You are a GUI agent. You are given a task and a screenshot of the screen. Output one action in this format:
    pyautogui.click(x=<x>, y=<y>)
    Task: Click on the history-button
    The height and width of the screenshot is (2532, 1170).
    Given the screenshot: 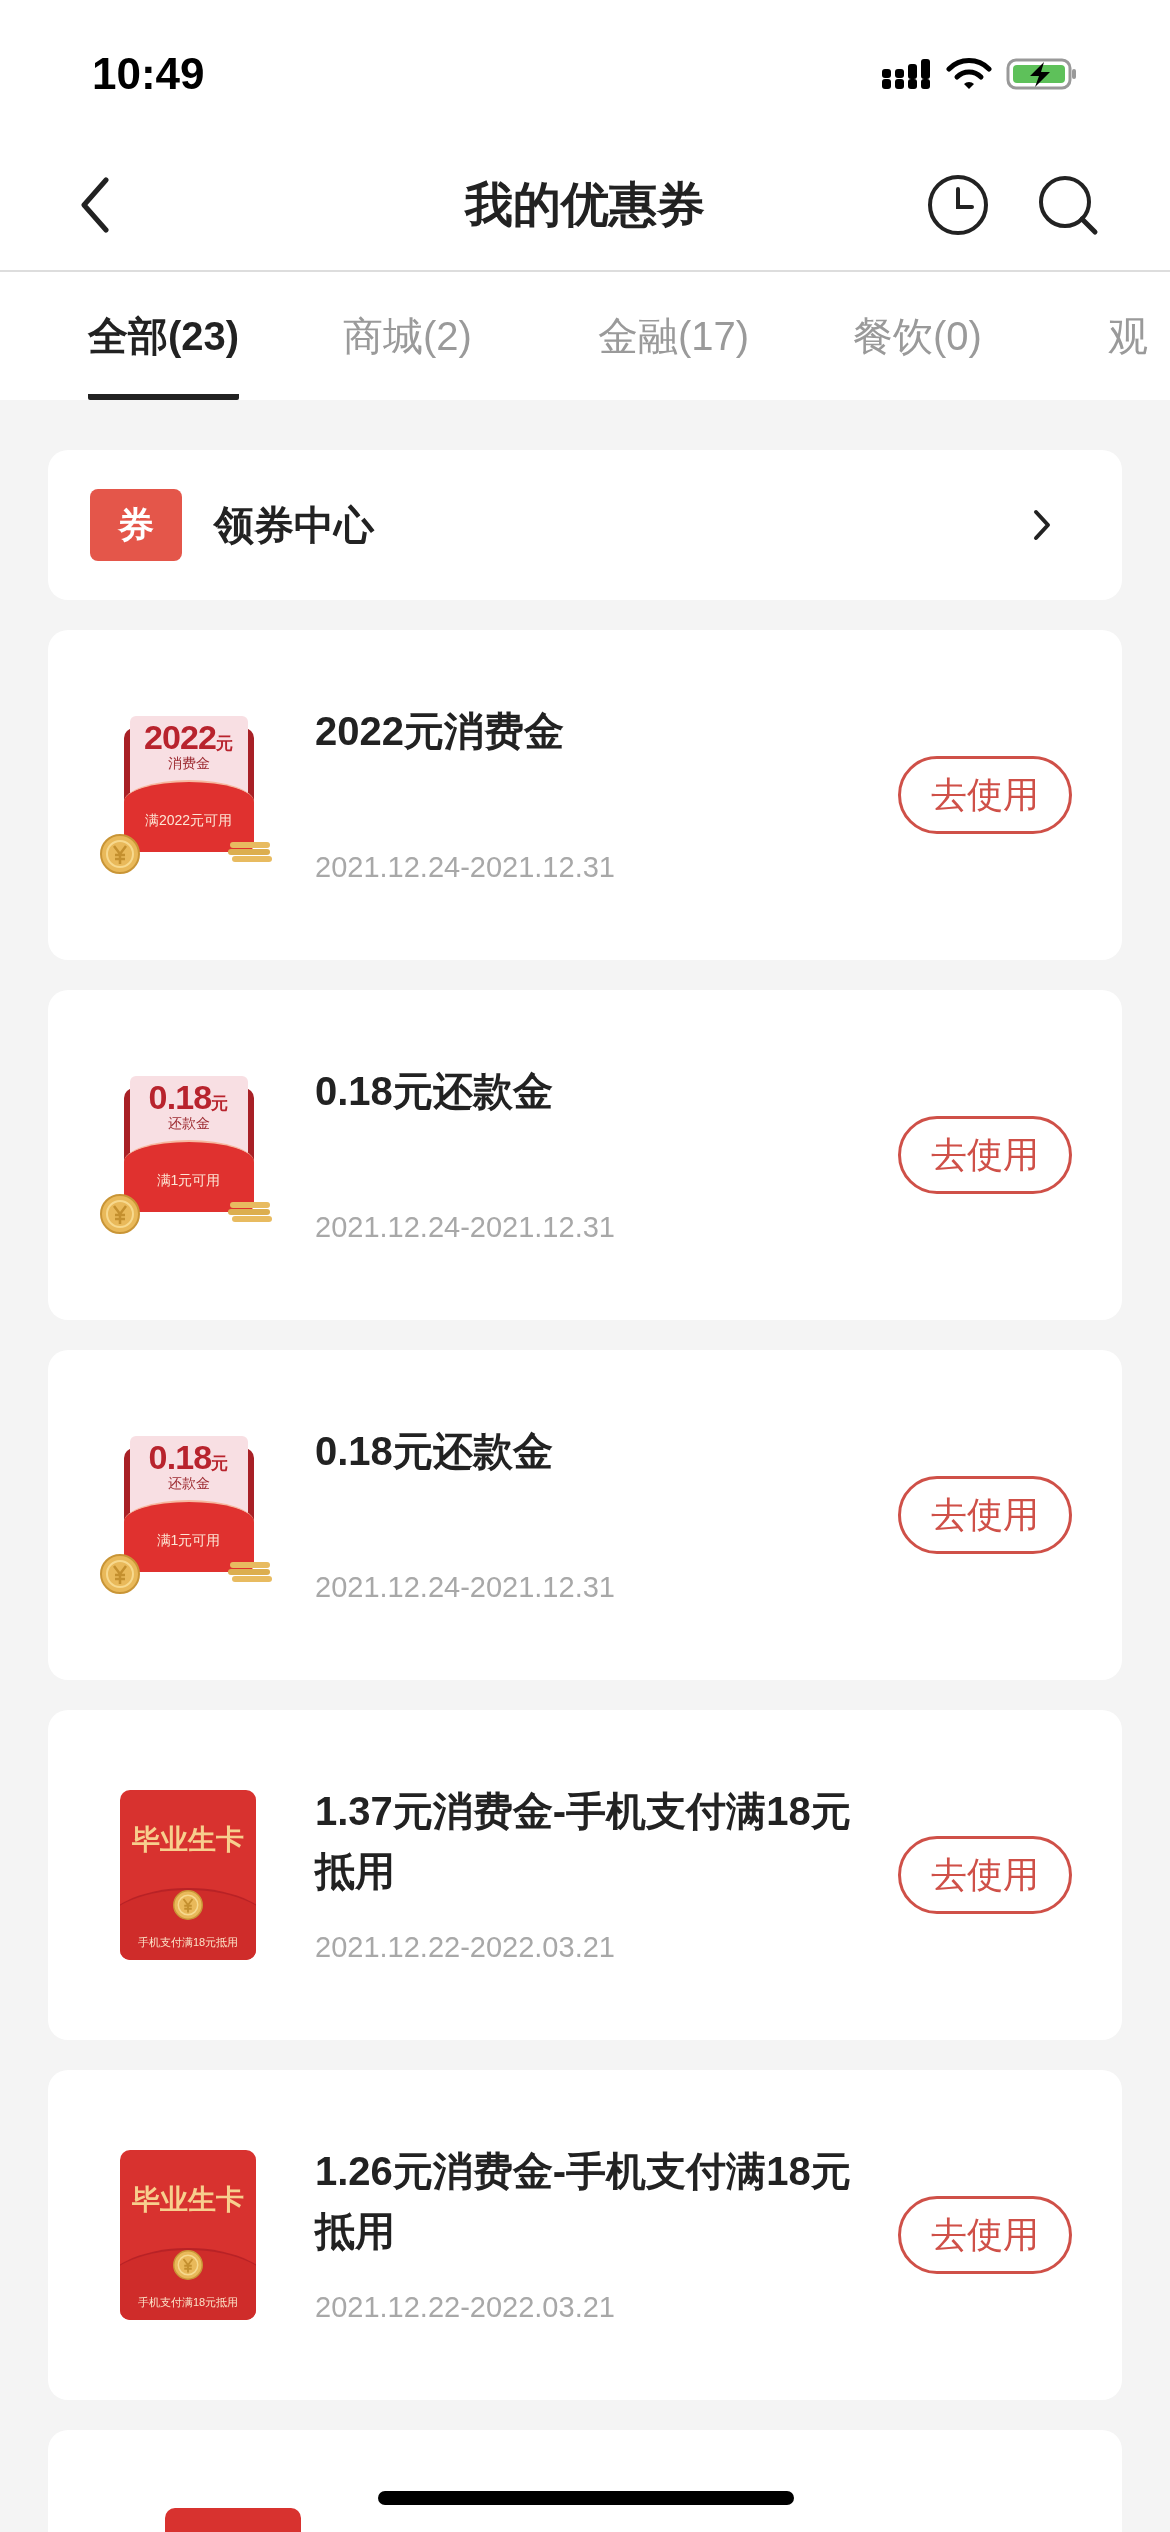 What is the action you would take?
    pyautogui.click(x=958, y=205)
    